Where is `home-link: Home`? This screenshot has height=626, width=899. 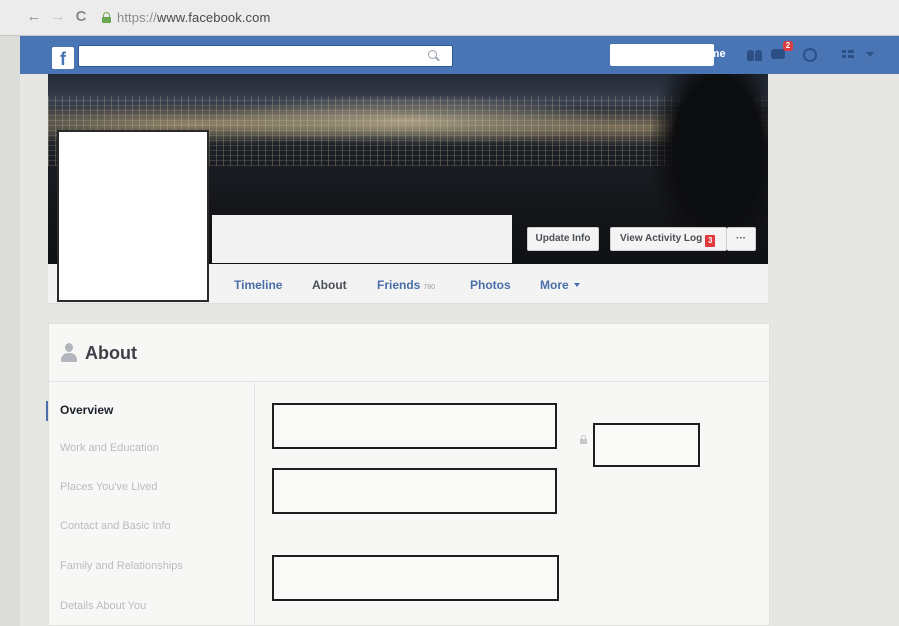
home-link: Home is located at coordinates (710, 54).